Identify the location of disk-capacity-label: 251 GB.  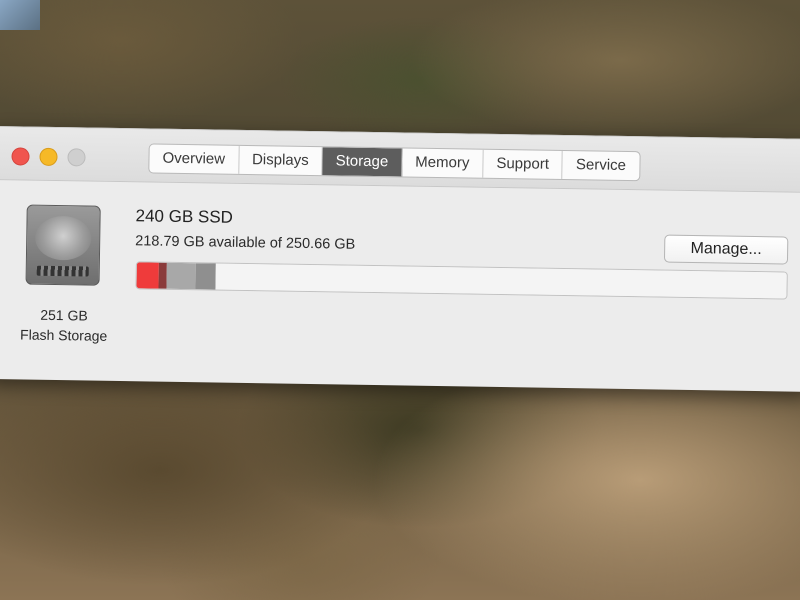
(64, 315).